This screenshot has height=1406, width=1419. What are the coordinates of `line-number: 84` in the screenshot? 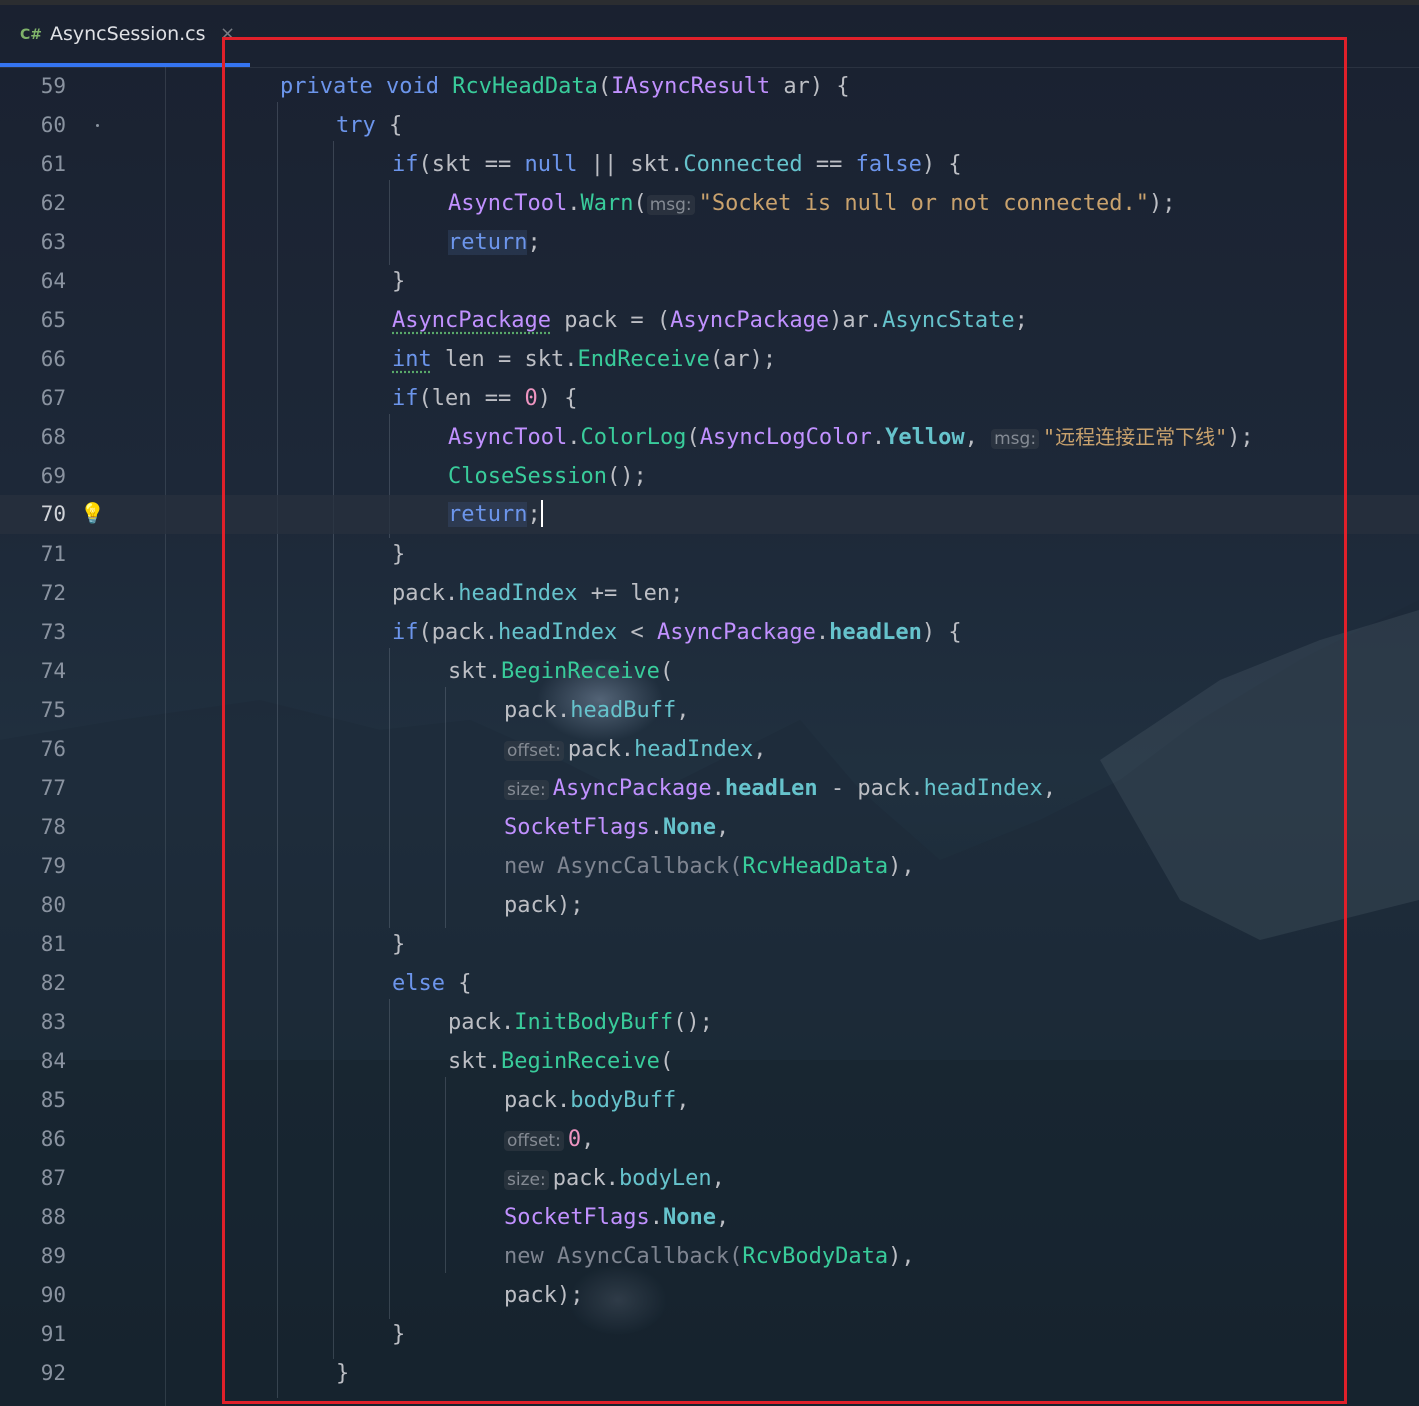 It's located at (53, 1061).